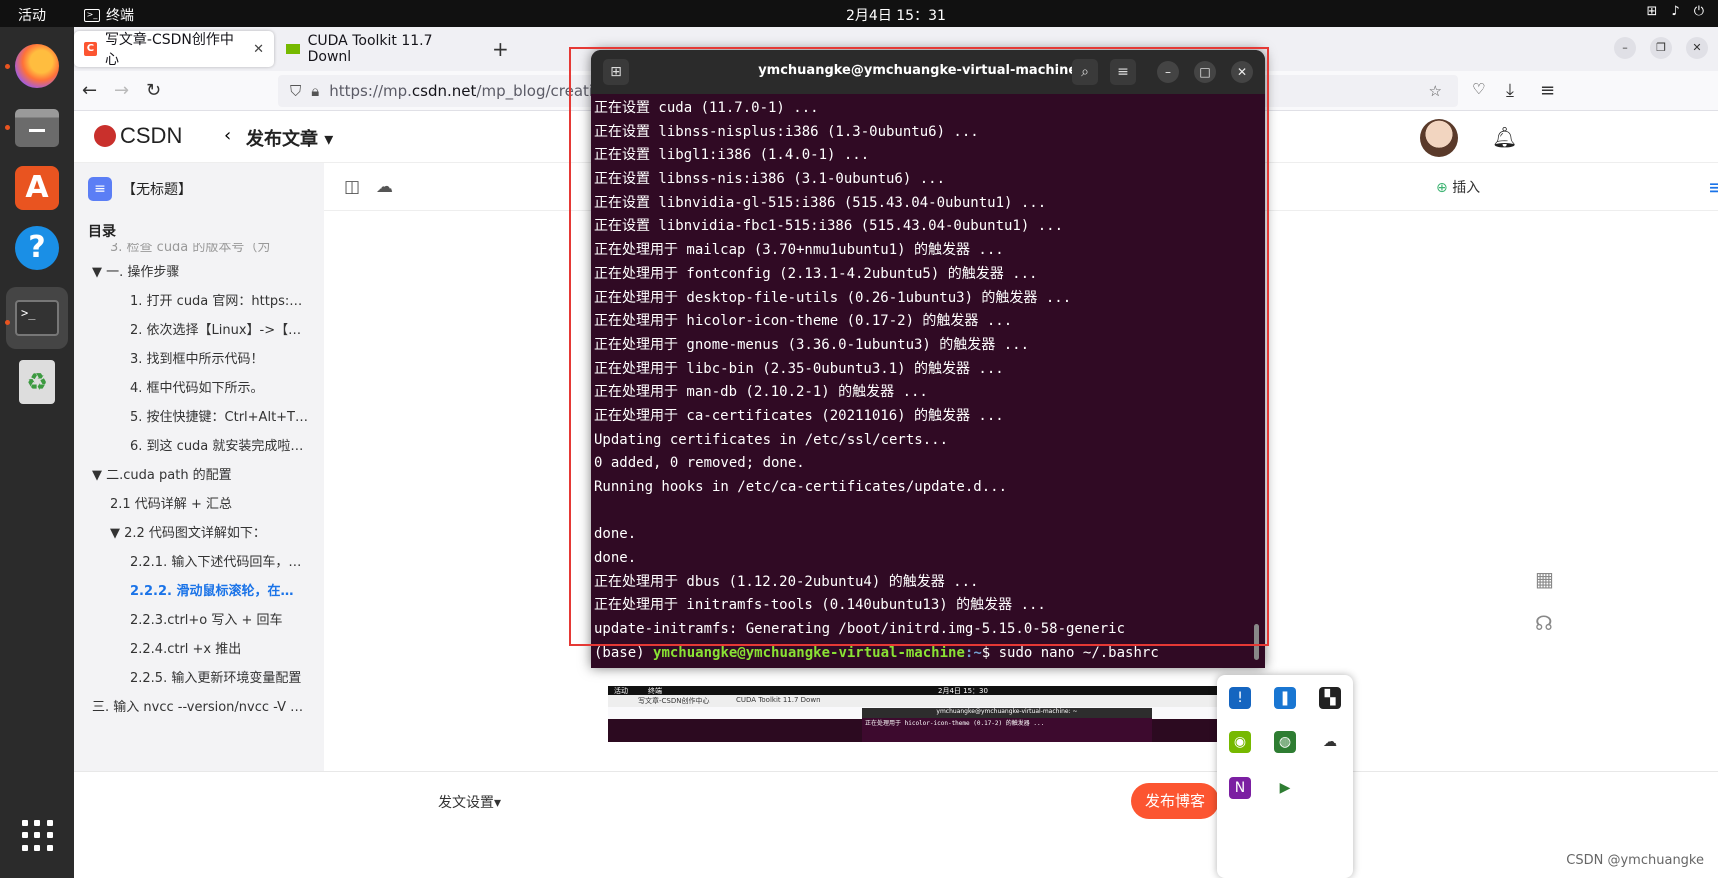 The width and height of the screenshot is (1718, 878). Describe the element at coordinates (289, 138) in the screenshot. I see `page-title: 发布文章 ▾` at that location.